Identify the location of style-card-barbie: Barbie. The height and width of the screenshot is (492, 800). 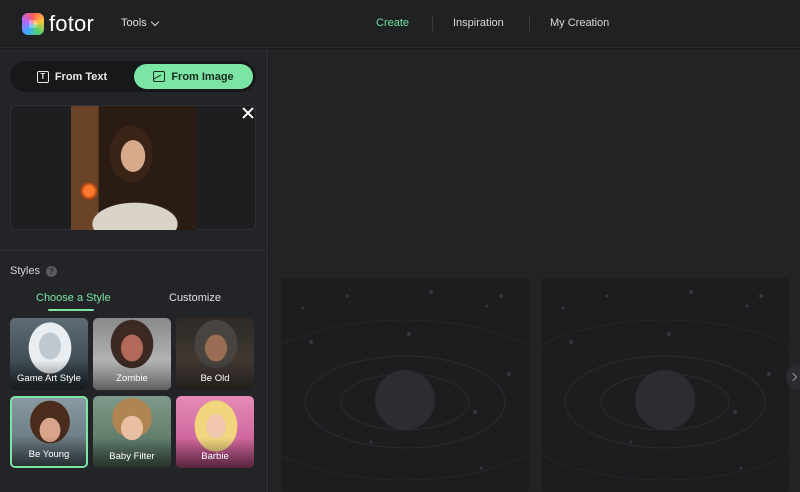
(215, 432).